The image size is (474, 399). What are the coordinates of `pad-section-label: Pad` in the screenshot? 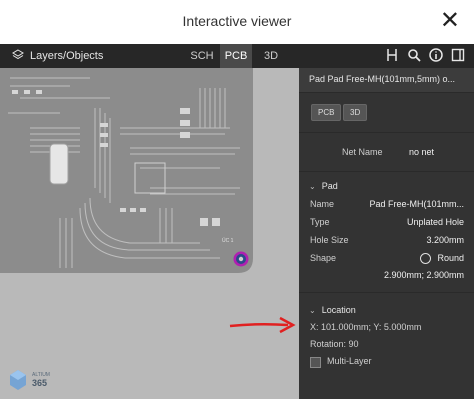 It's located at (329, 186).